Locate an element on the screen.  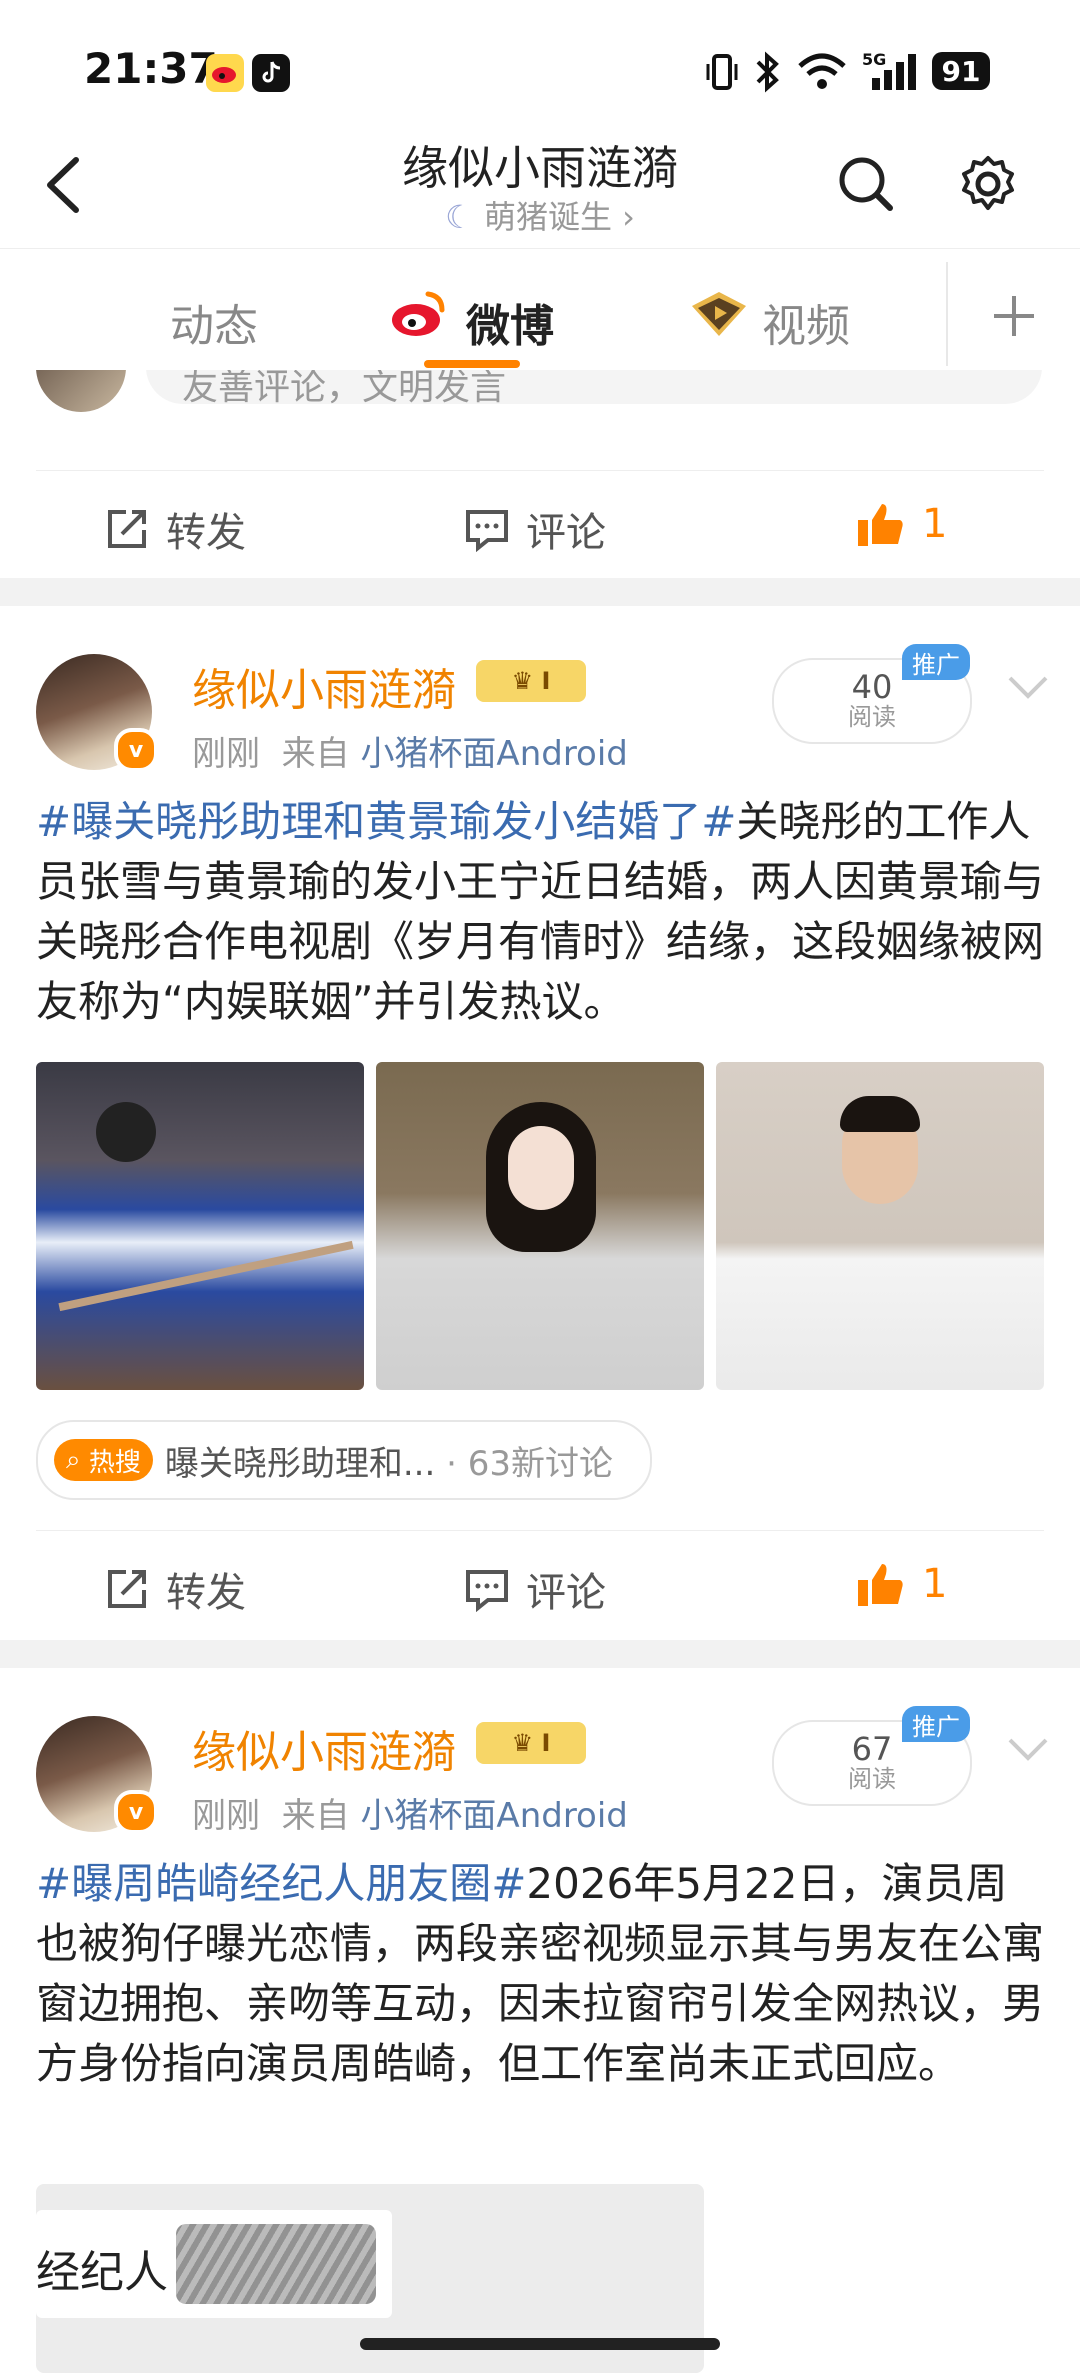
hot-search-count: · 63新讨论 is located at coordinates (529, 1463).